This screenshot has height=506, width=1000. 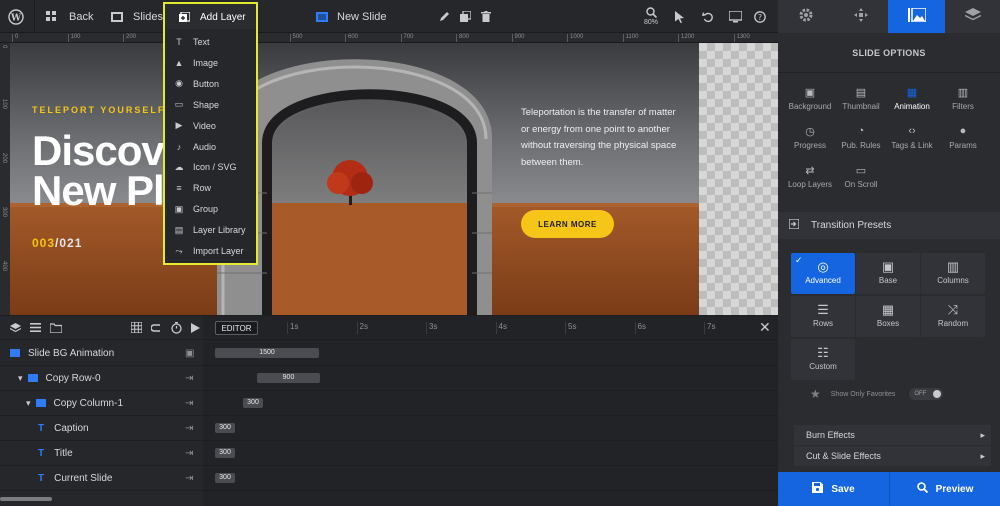 I want to click on duplicate-slide-button, so click(x=465, y=16).